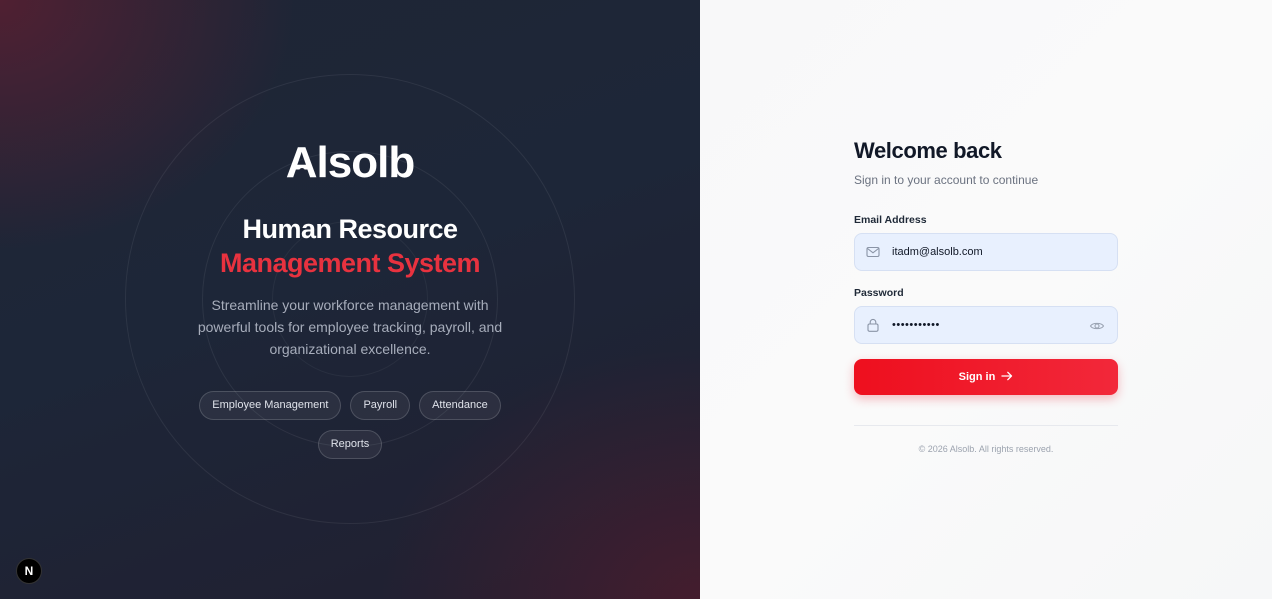 The width and height of the screenshot is (1272, 599). I want to click on copyright-text: © 2026 Alsolb. All rights reserved., so click(986, 449).